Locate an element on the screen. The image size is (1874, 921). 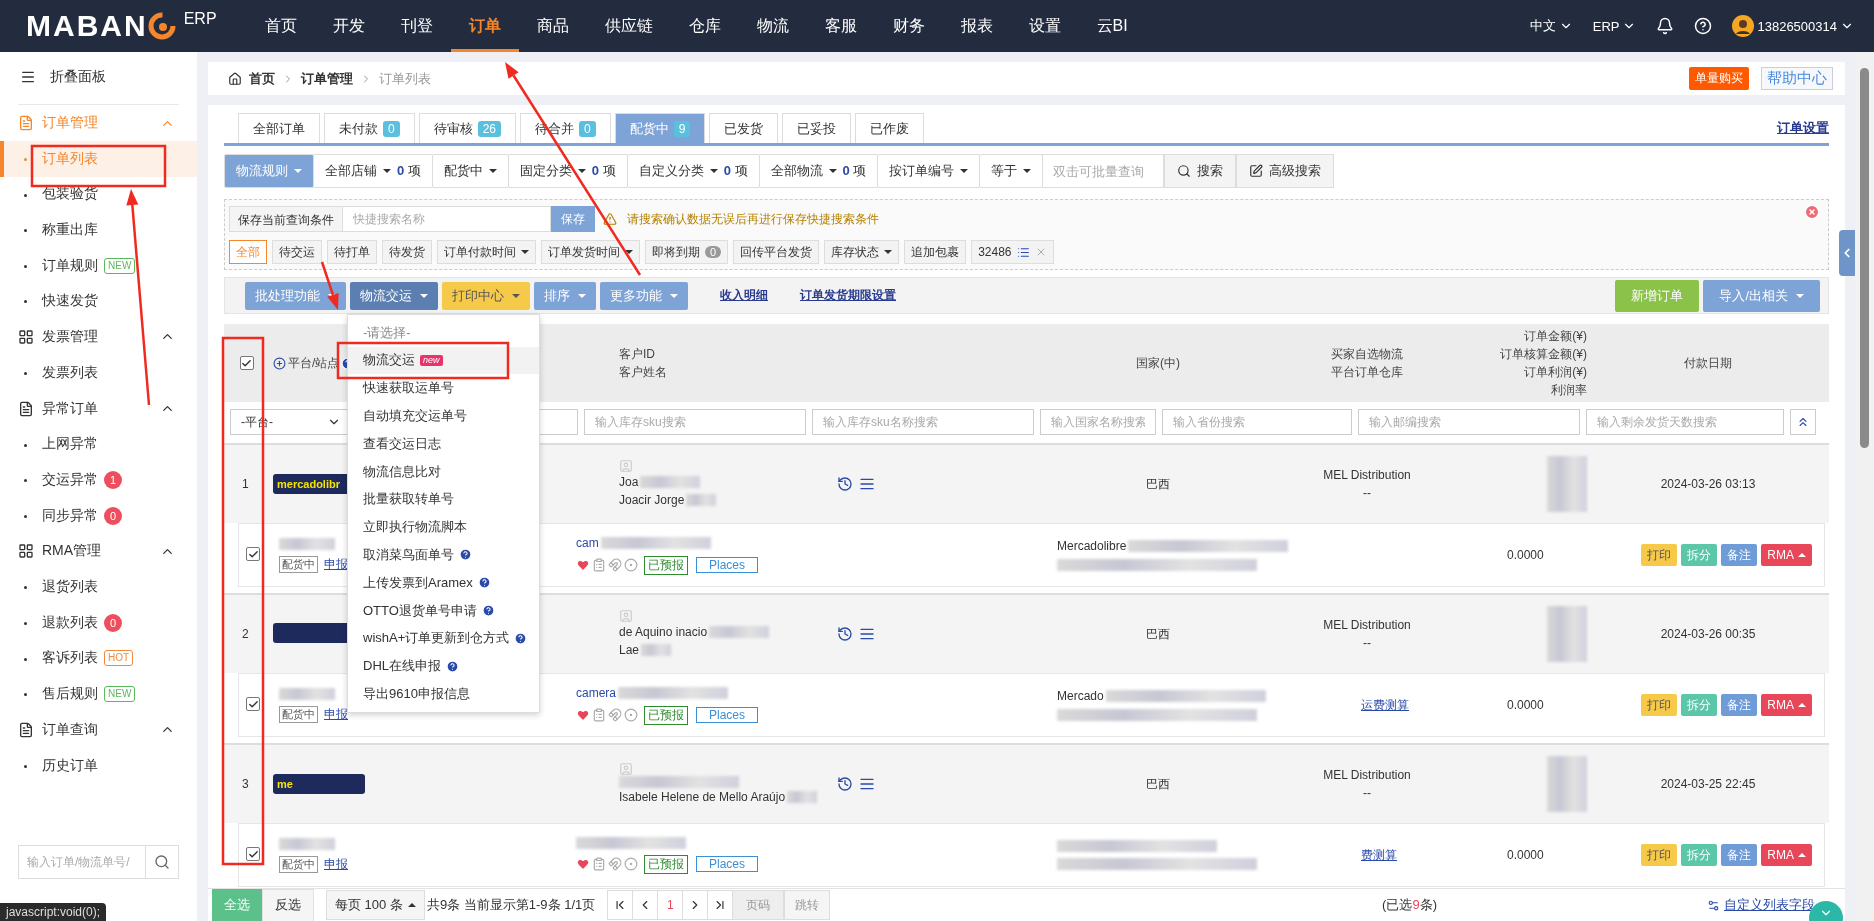
system-dropdown: ERP is located at coordinates (1614, 26).